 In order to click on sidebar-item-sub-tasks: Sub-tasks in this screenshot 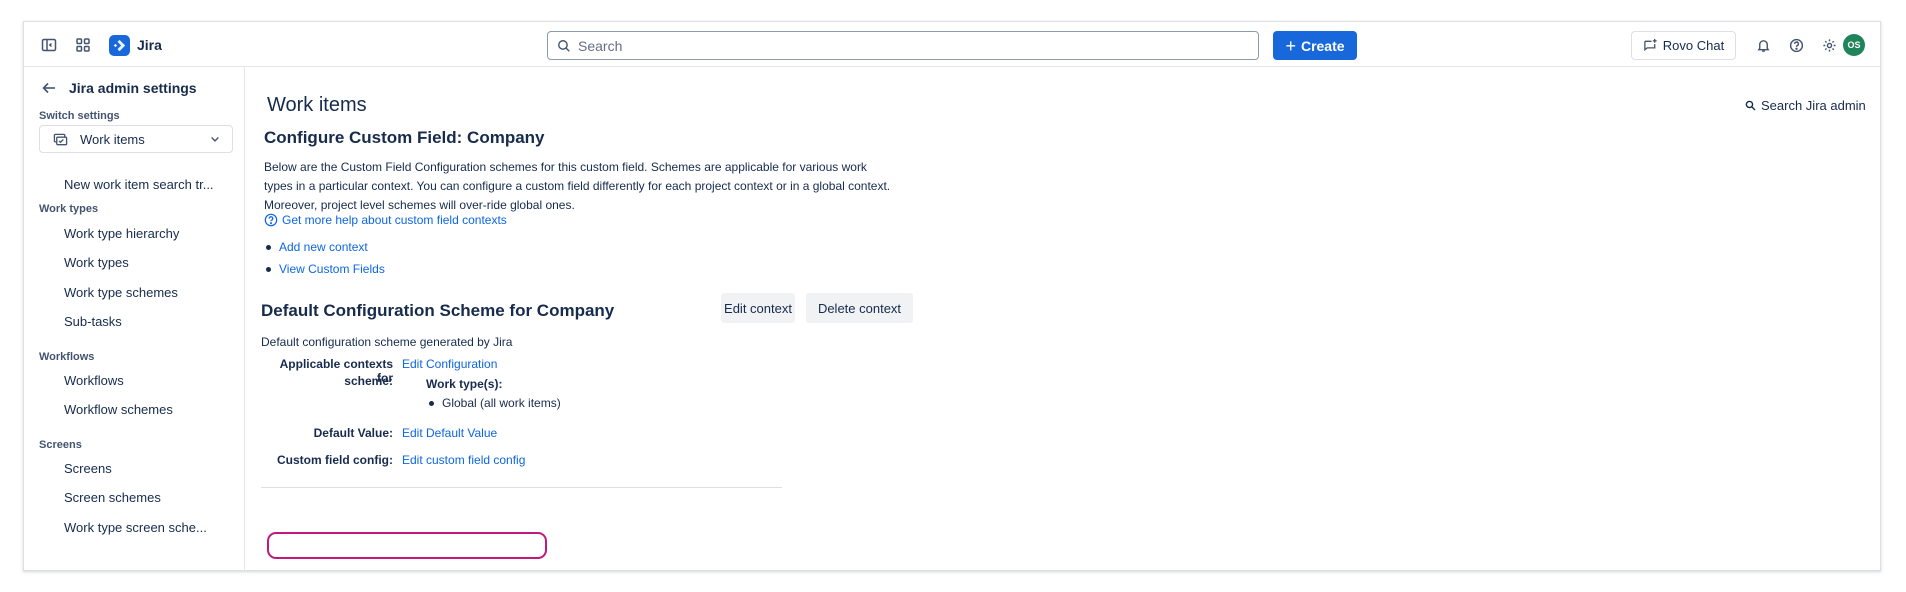, I will do `click(148, 321)`.